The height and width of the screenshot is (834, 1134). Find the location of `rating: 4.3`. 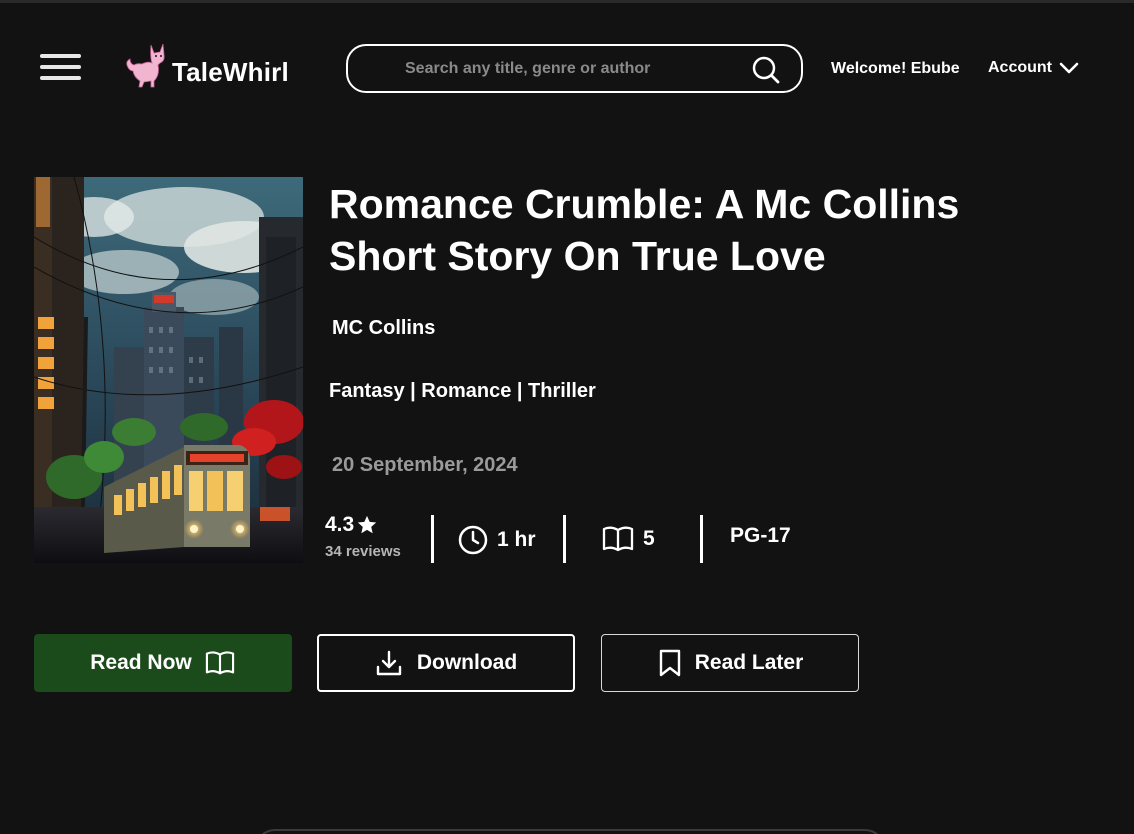

rating: 4.3 is located at coordinates (351, 525).